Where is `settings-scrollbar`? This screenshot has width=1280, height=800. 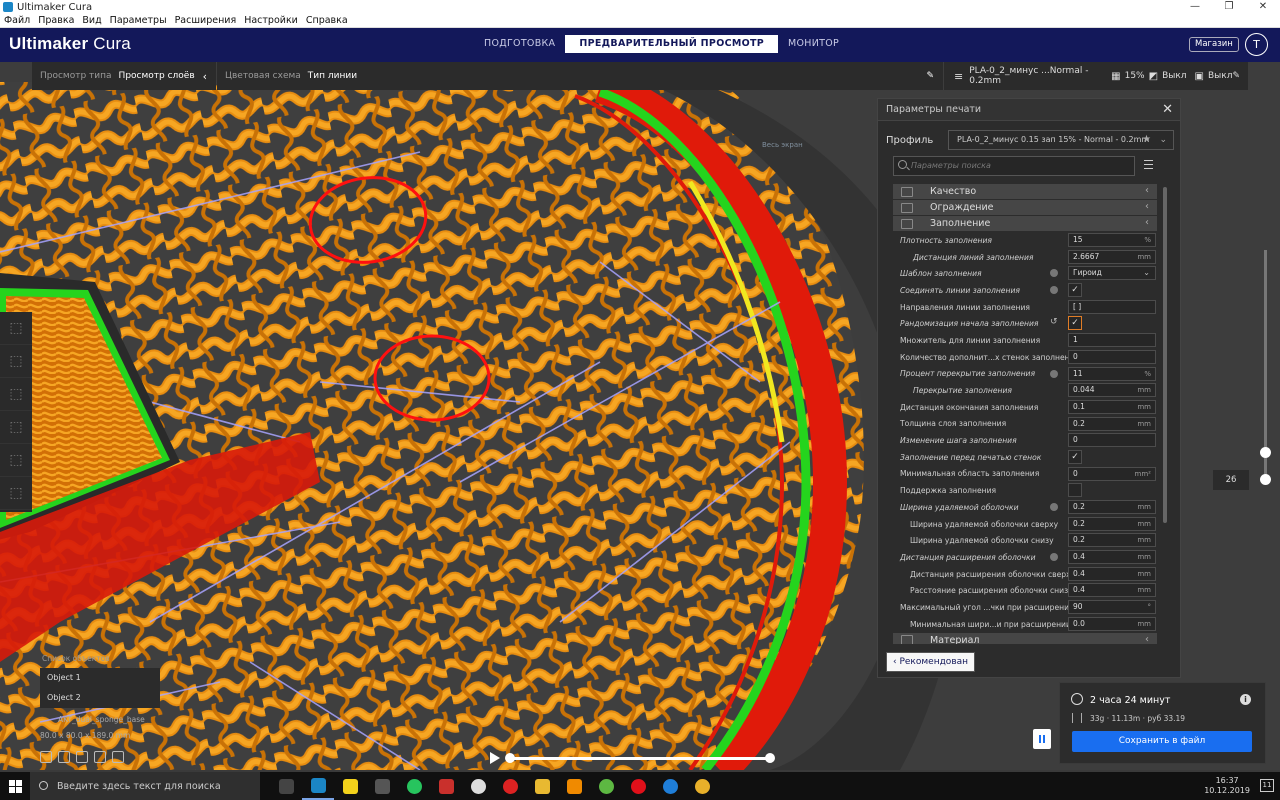 settings-scrollbar is located at coordinates (1165, 355).